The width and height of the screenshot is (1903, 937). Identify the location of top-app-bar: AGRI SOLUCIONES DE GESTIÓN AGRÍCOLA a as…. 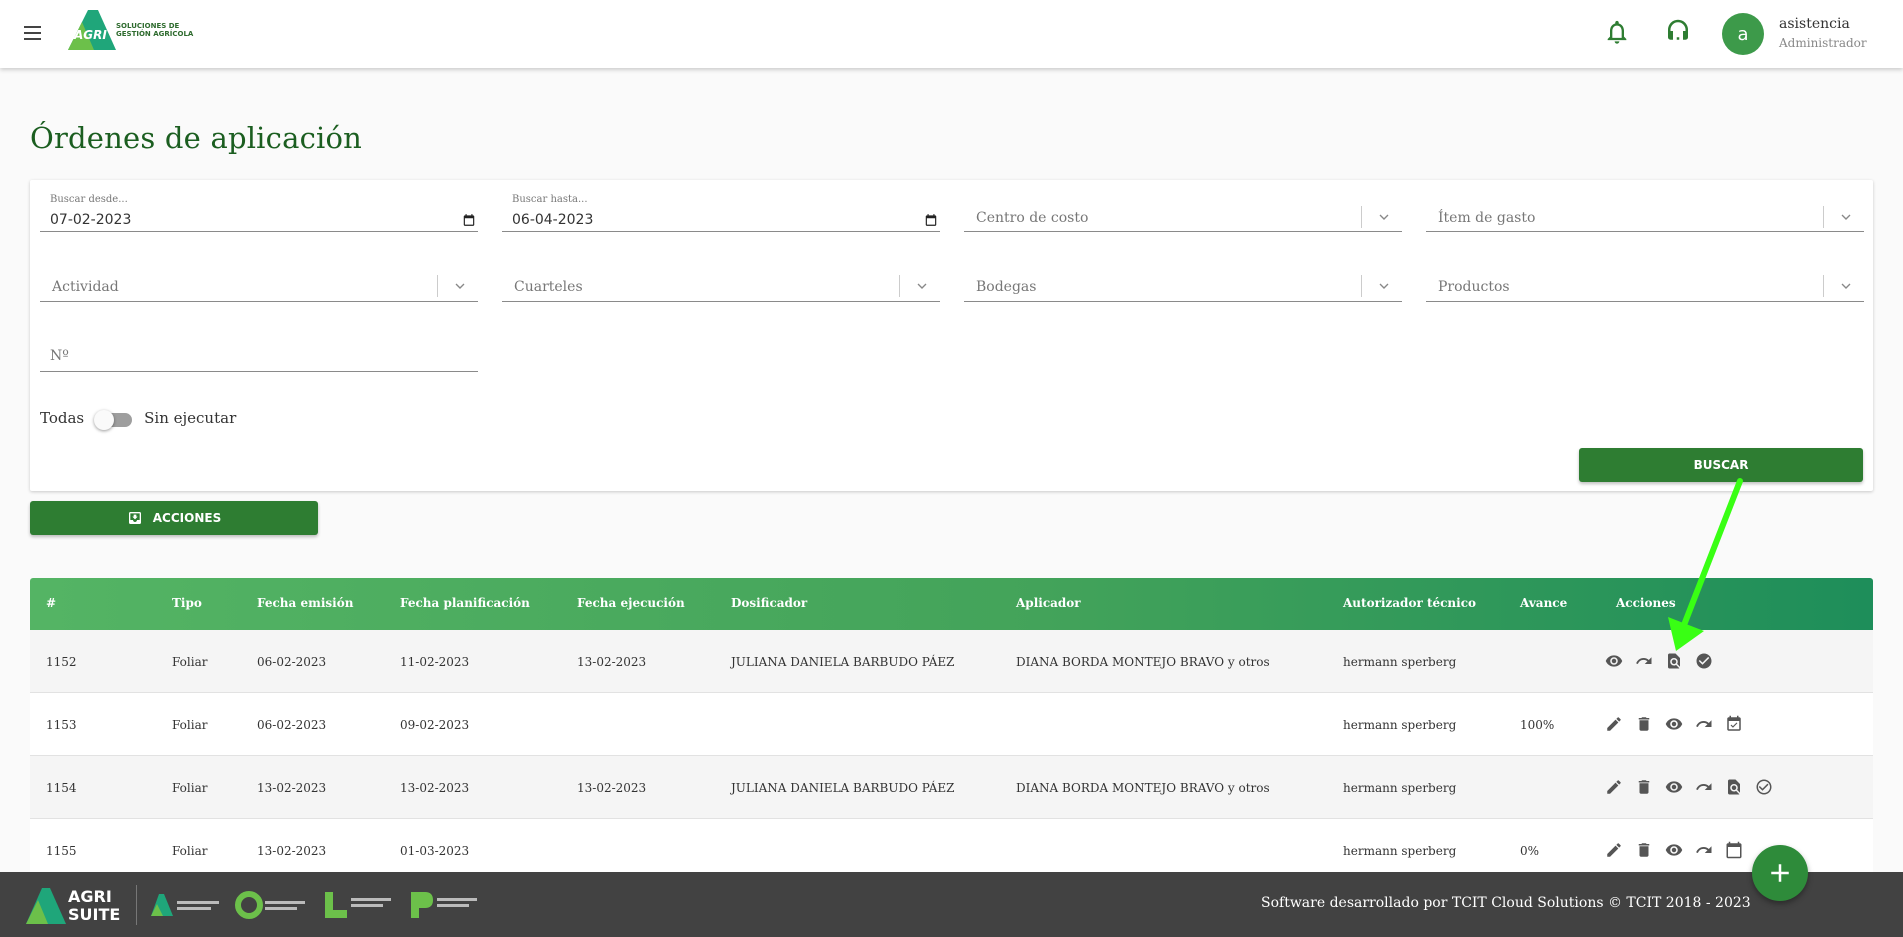
(951, 34).